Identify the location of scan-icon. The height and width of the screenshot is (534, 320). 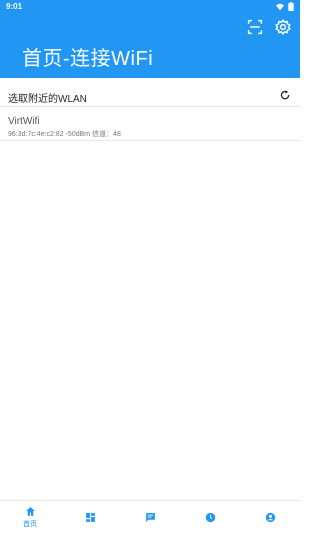
(255, 27).